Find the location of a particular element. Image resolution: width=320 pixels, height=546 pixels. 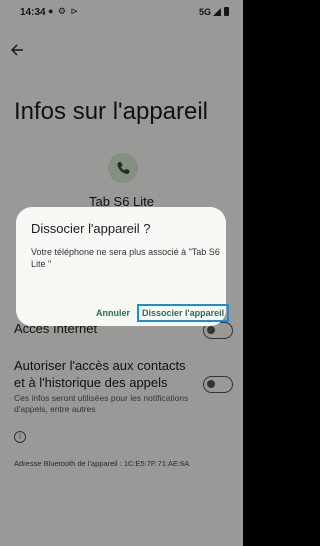

cancel-button: Annuler is located at coordinates (113, 313).